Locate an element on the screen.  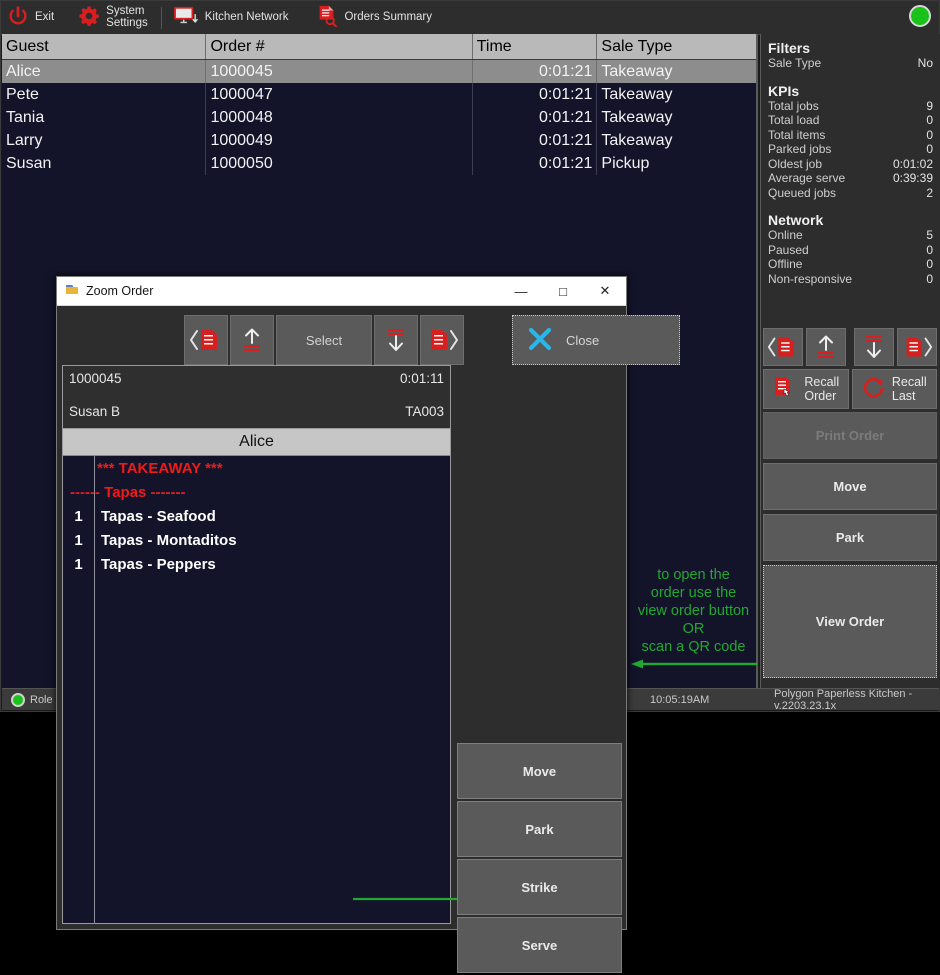
order-guest-cell: Tania is located at coordinates (104, 117).